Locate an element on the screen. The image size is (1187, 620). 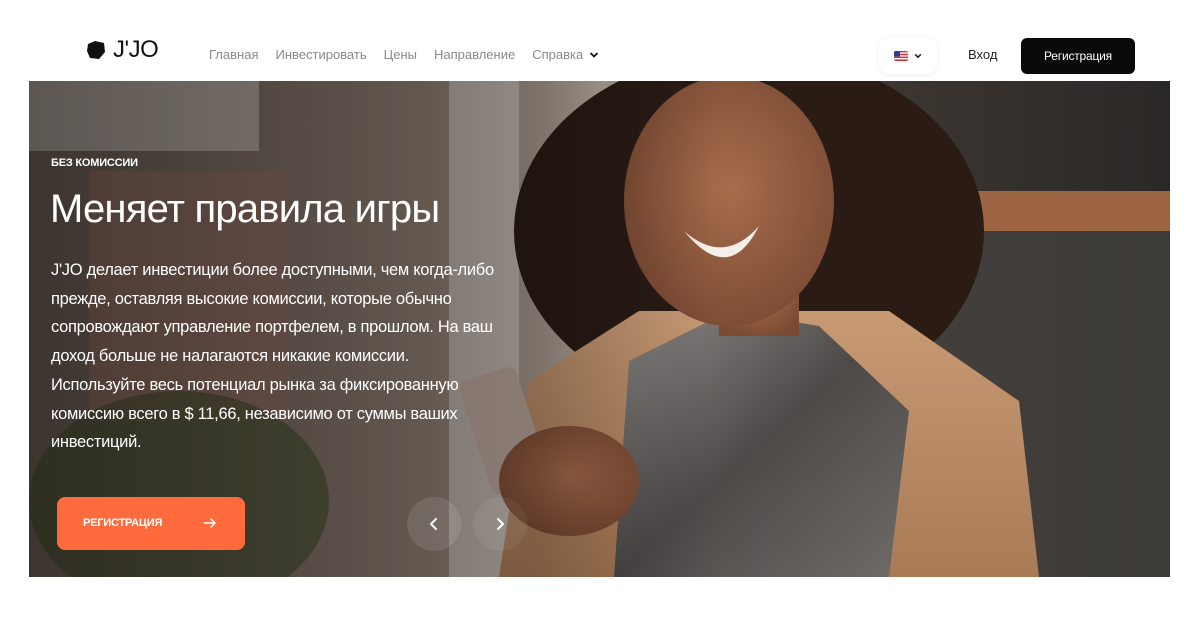
slider-next-button is located at coordinates (500, 524).